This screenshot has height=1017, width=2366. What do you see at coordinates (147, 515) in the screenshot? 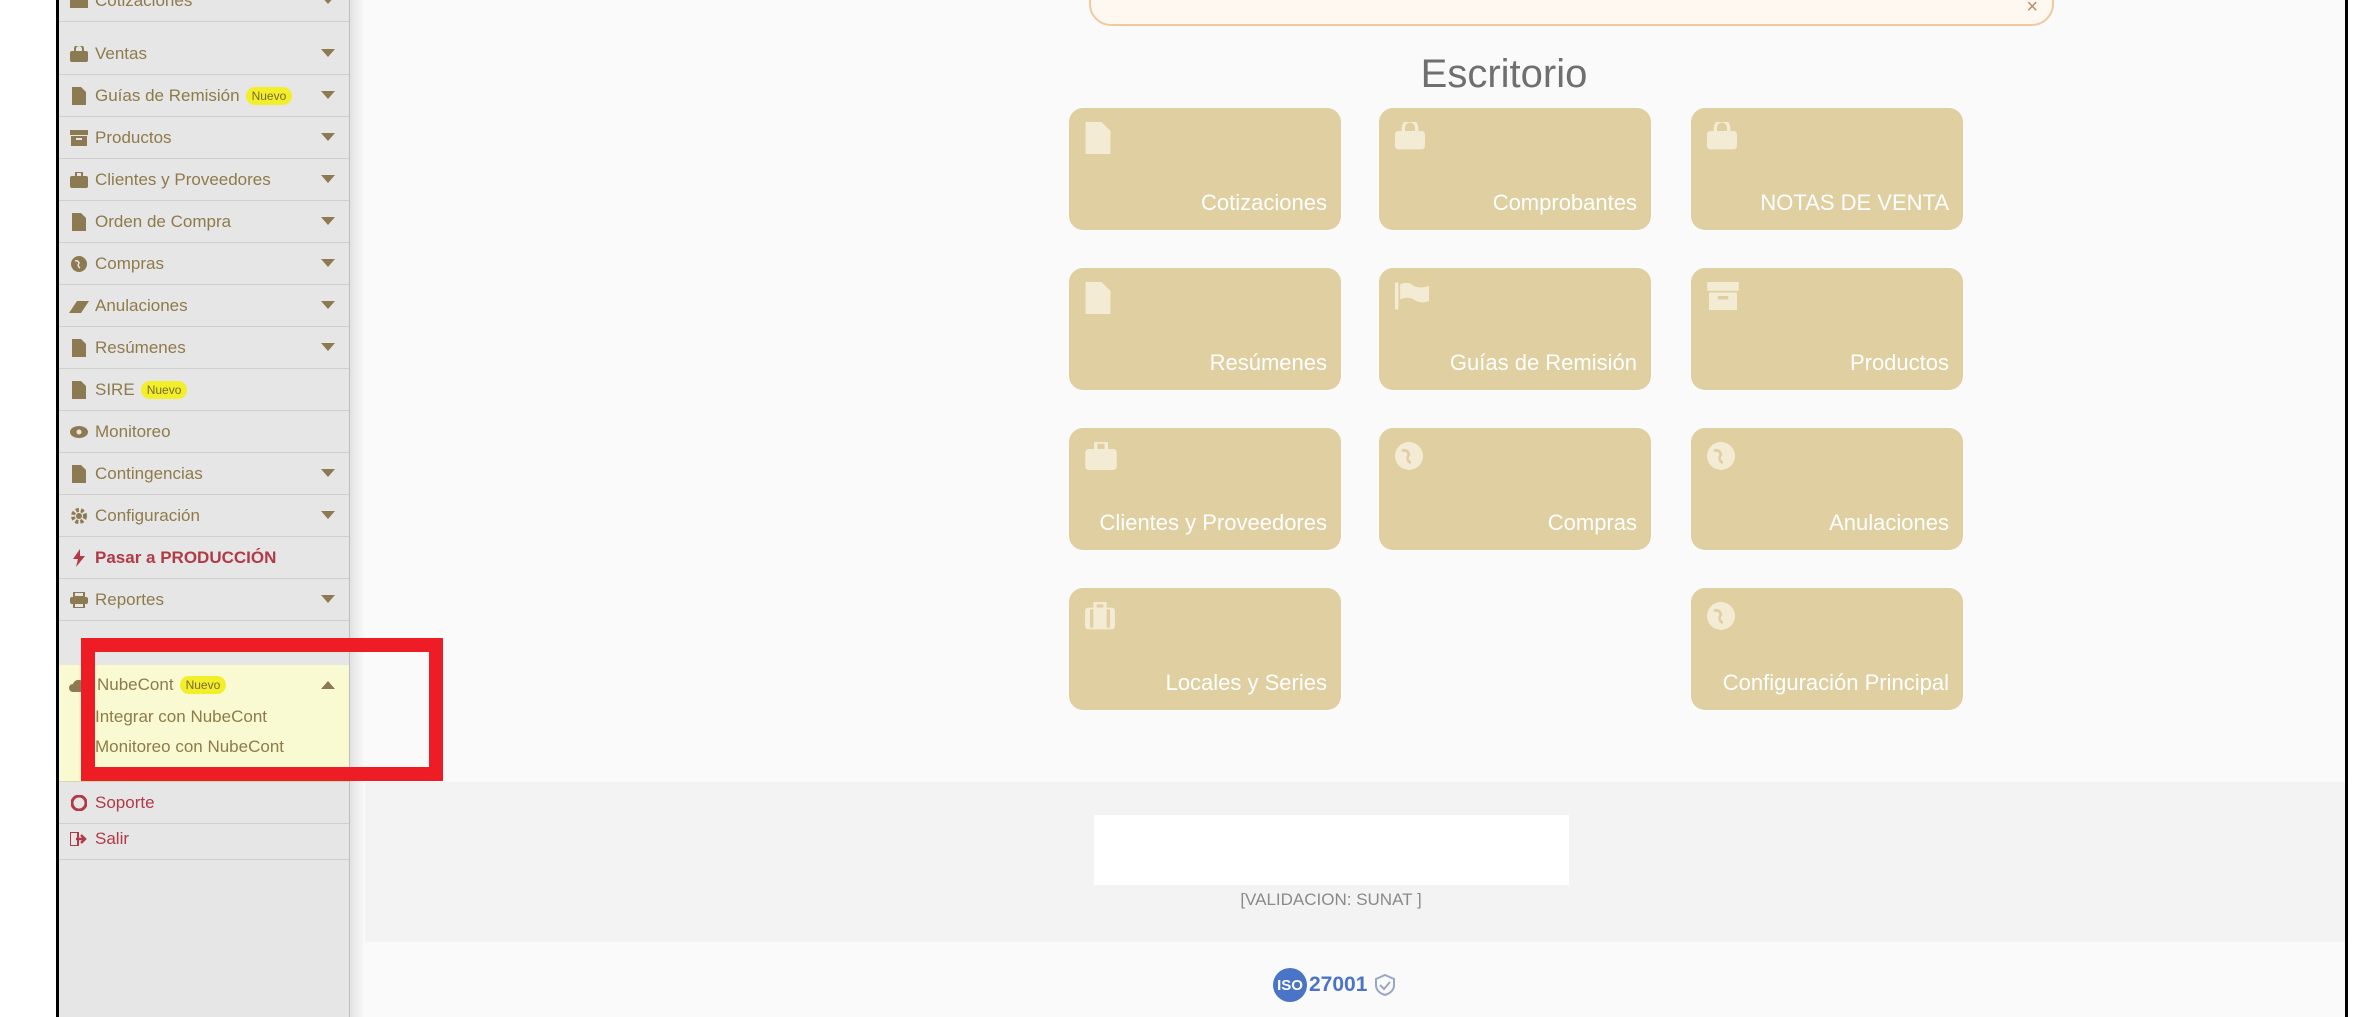
I see `sidebar-item-label: Configuración` at bounding box center [147, 515].